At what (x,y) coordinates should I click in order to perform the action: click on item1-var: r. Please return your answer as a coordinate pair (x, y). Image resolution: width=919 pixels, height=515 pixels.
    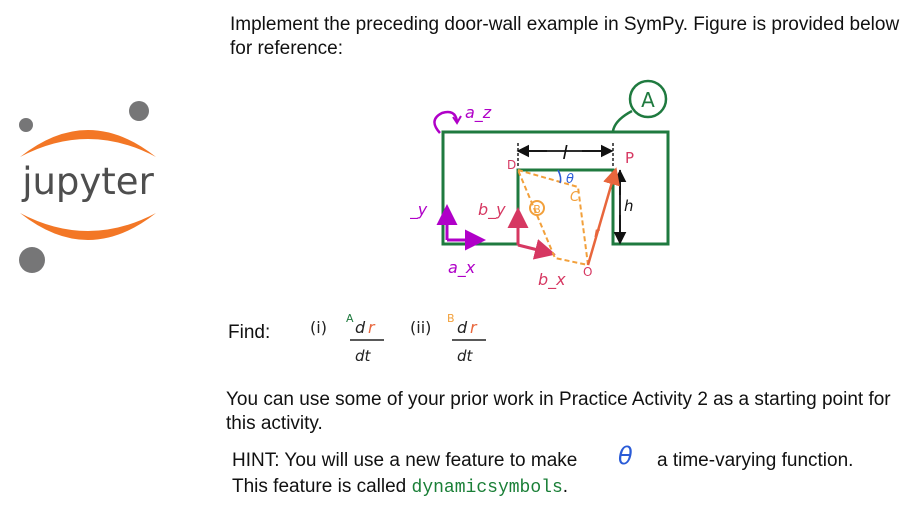
    Looking at the image, I should click on (372, 327).